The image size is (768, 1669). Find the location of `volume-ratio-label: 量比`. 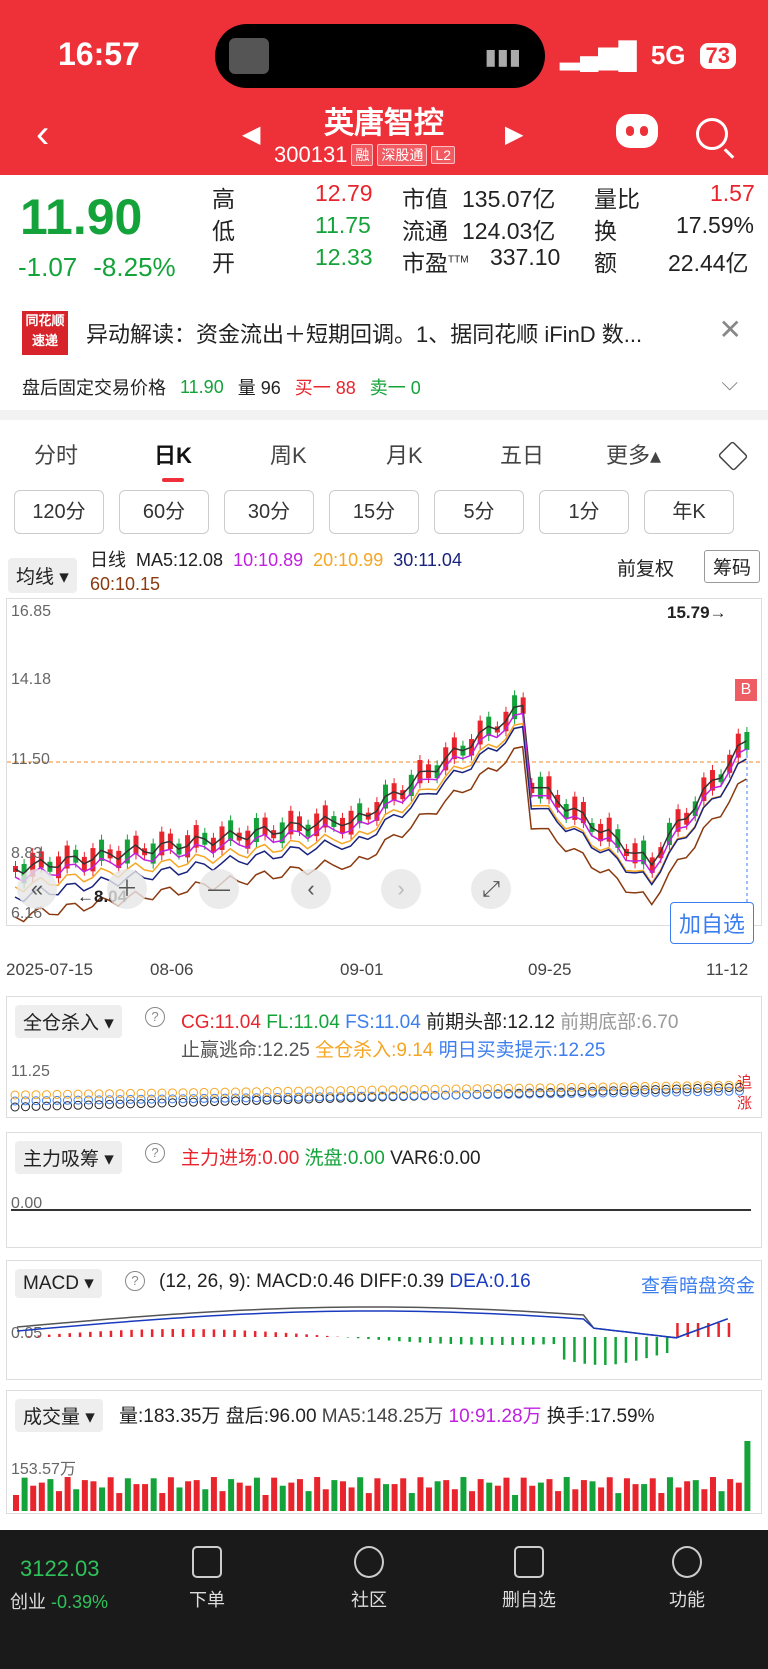

volume-ratio-label: 量比 is located at coordinates (617, 199).